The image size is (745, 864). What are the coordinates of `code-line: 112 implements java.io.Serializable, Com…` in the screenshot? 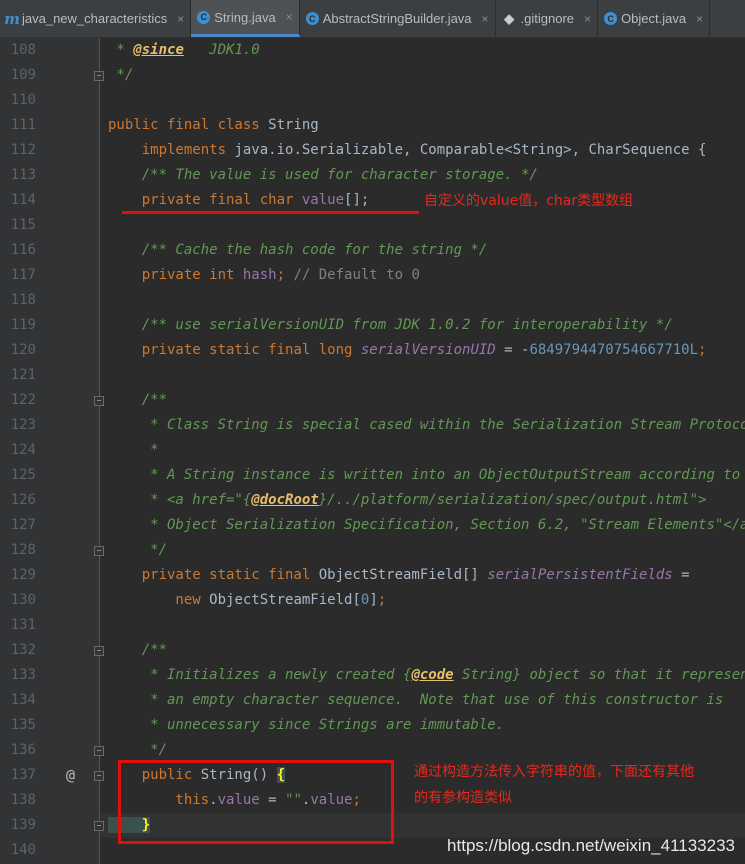 It's located at (372, 150).